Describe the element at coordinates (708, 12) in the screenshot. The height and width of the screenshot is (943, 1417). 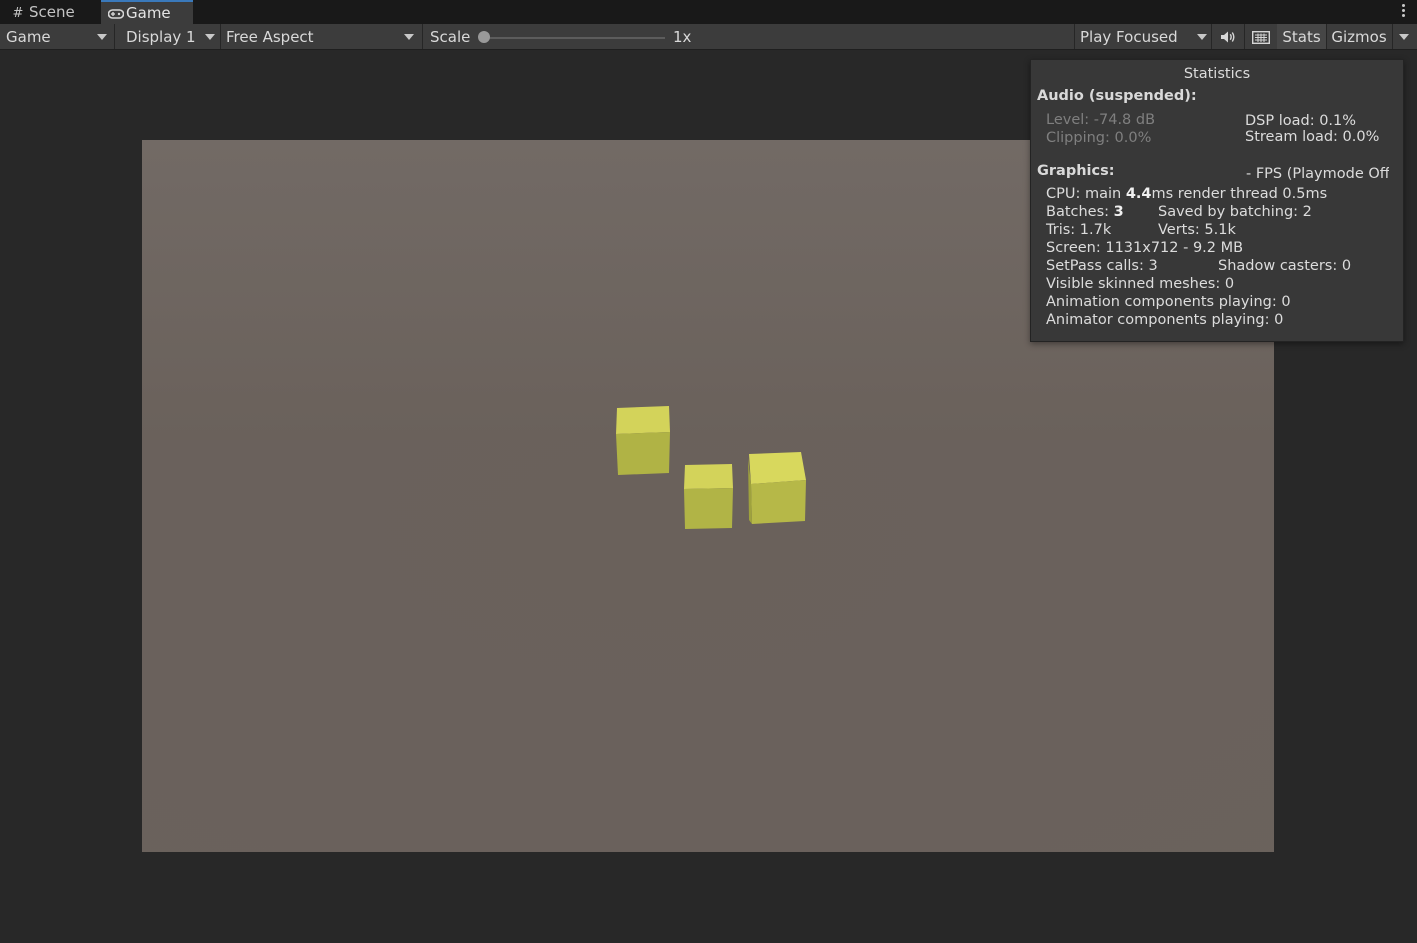
I see `window-tab-bar: # Scene Game` at that location.